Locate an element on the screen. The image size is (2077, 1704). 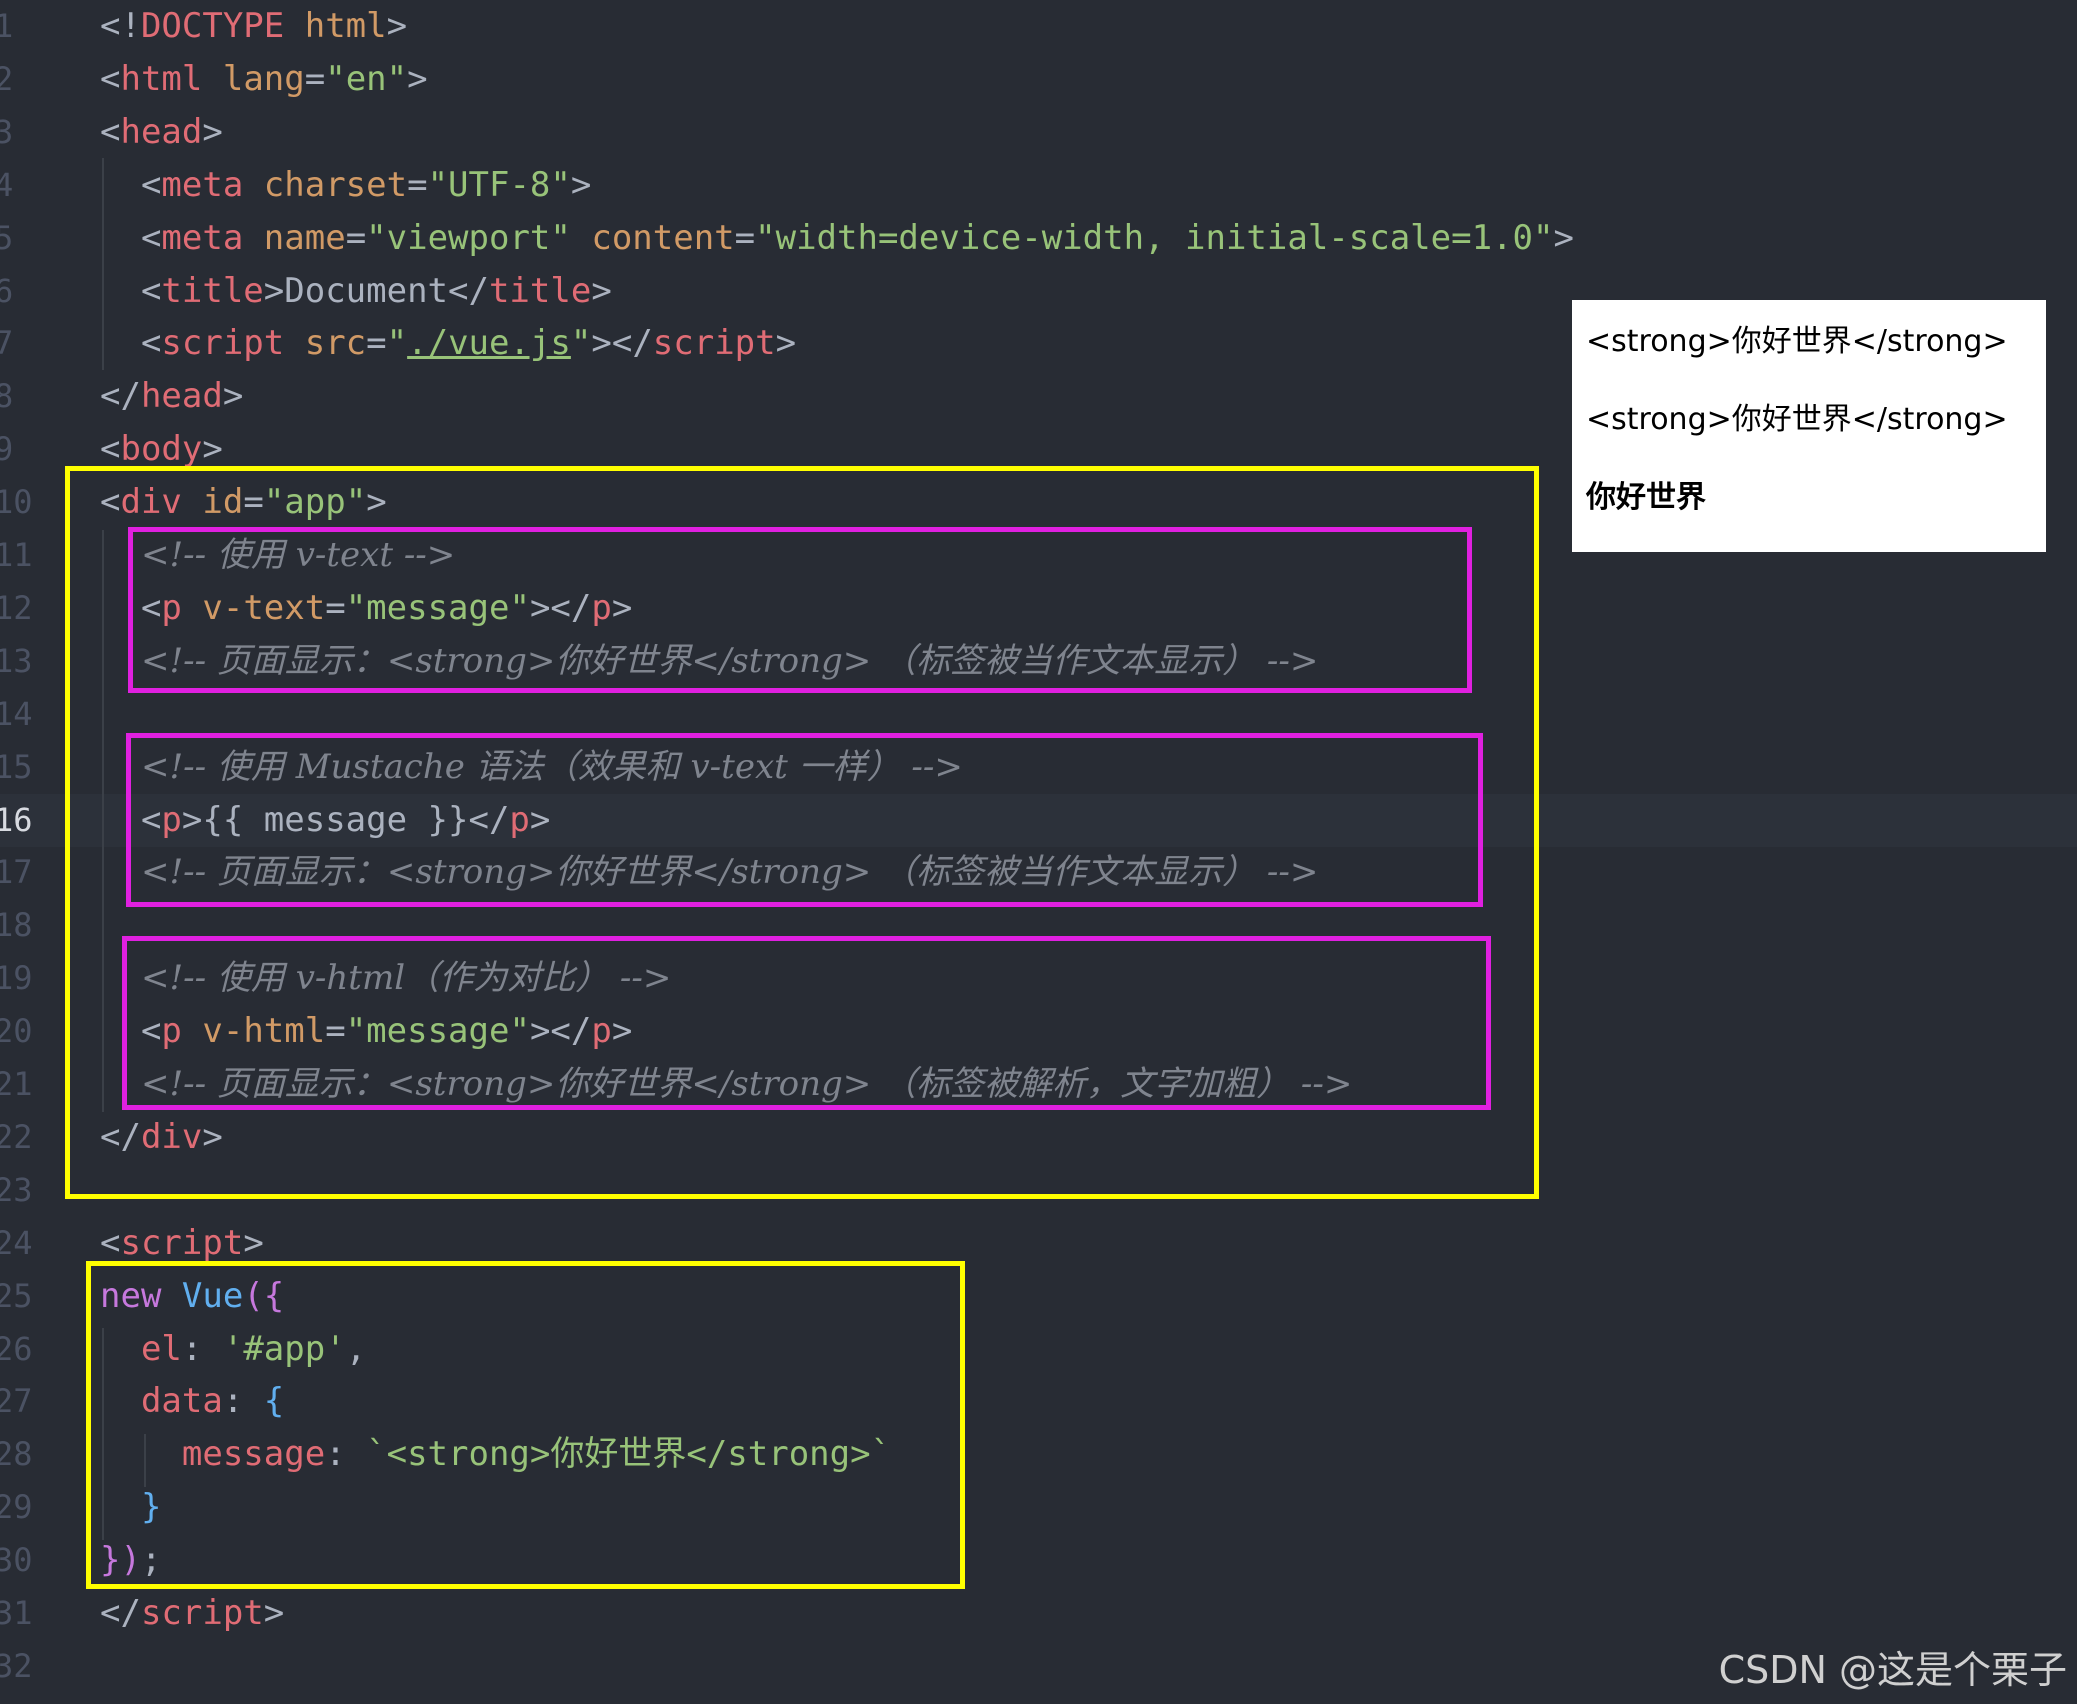
line-number: 18 is located at coordinates (16, 925).